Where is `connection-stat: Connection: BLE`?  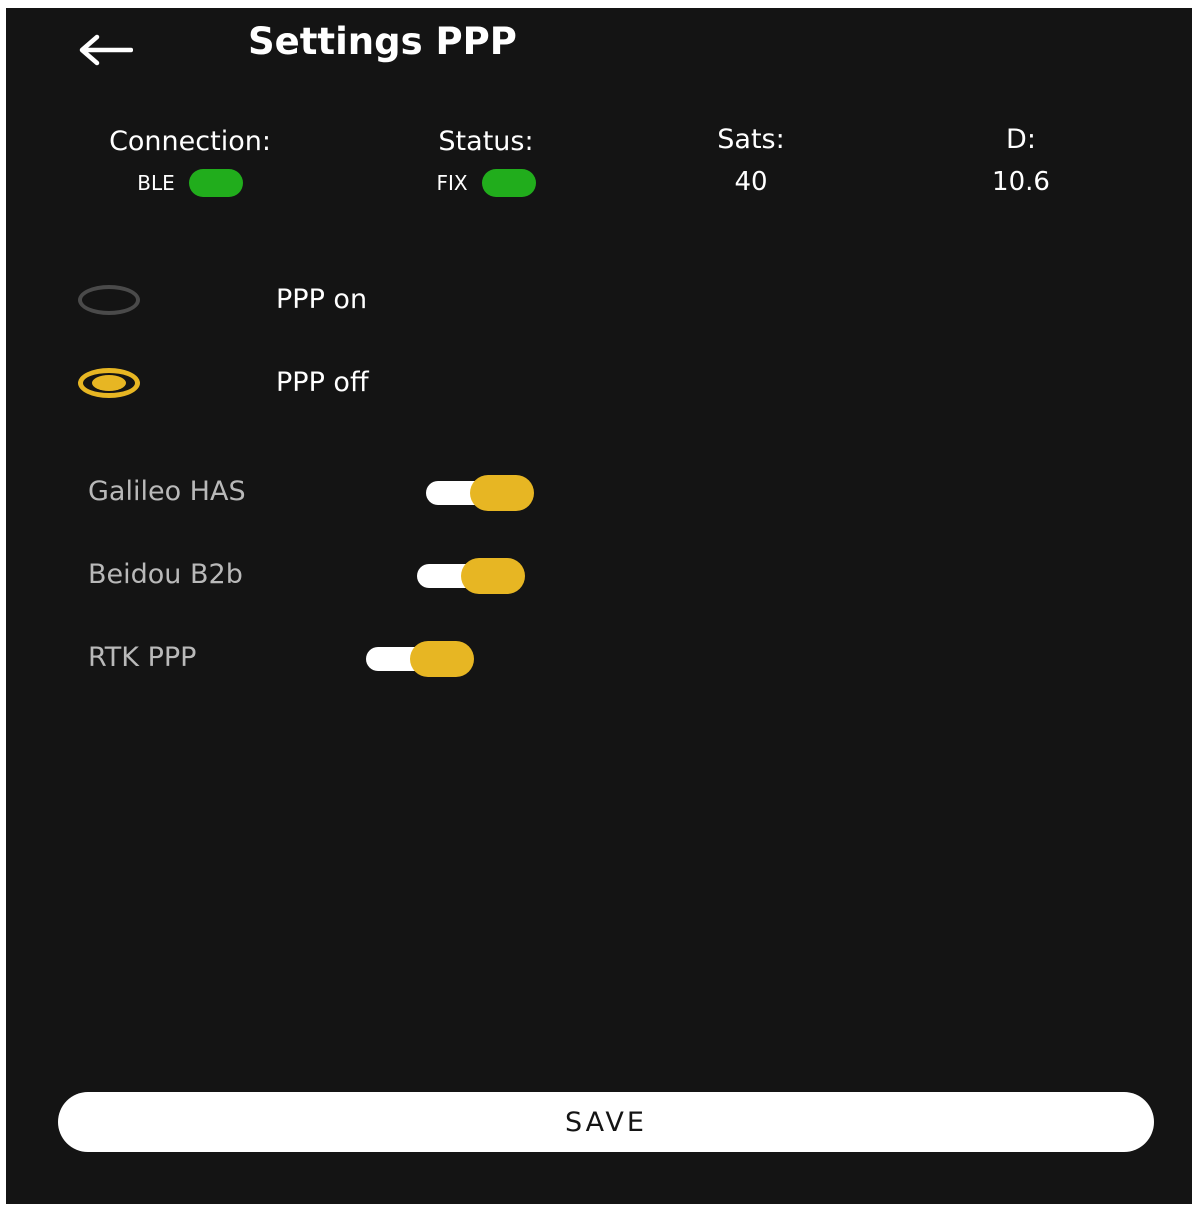 connection-stat: Connection: BLE is located at coordinates (190, 161).